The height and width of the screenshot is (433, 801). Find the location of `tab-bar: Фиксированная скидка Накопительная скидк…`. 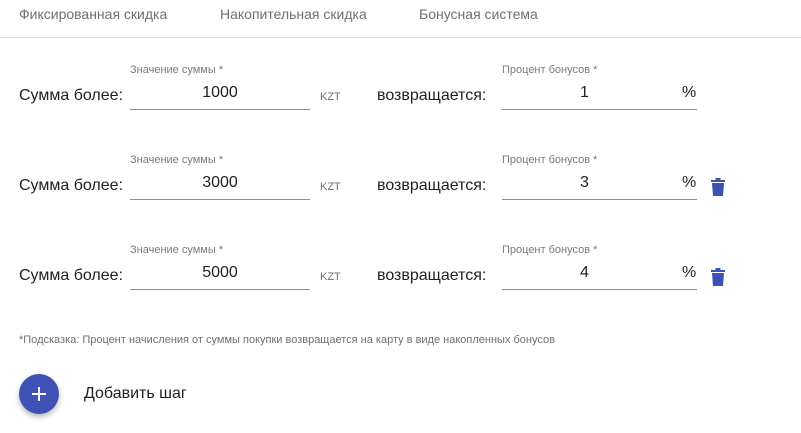

tab-bar: Фиксированная скидка Накопительная скидк… is located at coordinates (400, 19).